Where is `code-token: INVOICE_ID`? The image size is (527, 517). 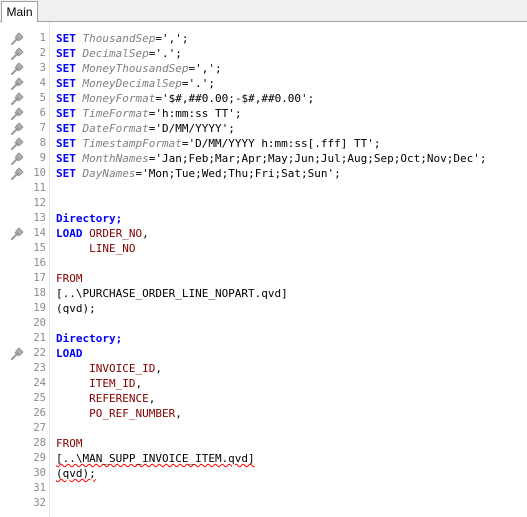
code-token: INVOICE_ID is located at coordinates (122, 368).